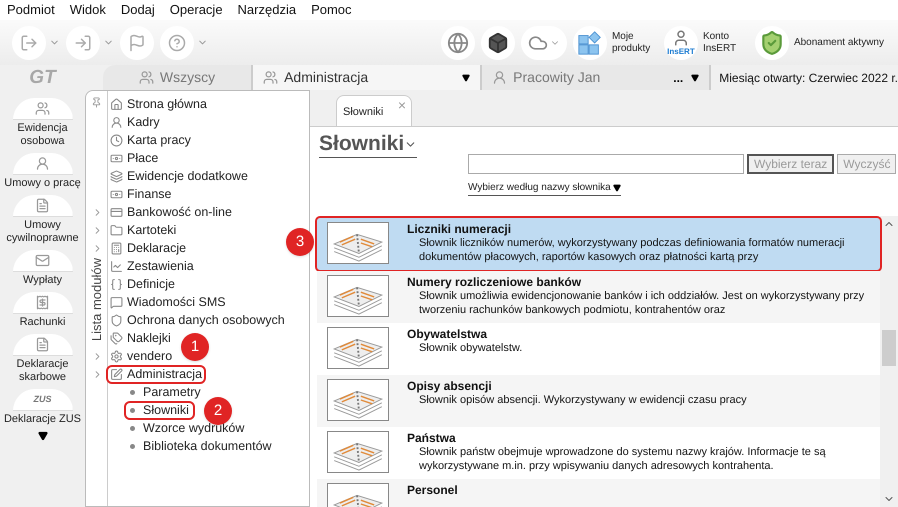 The height and width of the screenshot is (507, 898). I want to click on module-item: Kartoteki, so click(143, 230).